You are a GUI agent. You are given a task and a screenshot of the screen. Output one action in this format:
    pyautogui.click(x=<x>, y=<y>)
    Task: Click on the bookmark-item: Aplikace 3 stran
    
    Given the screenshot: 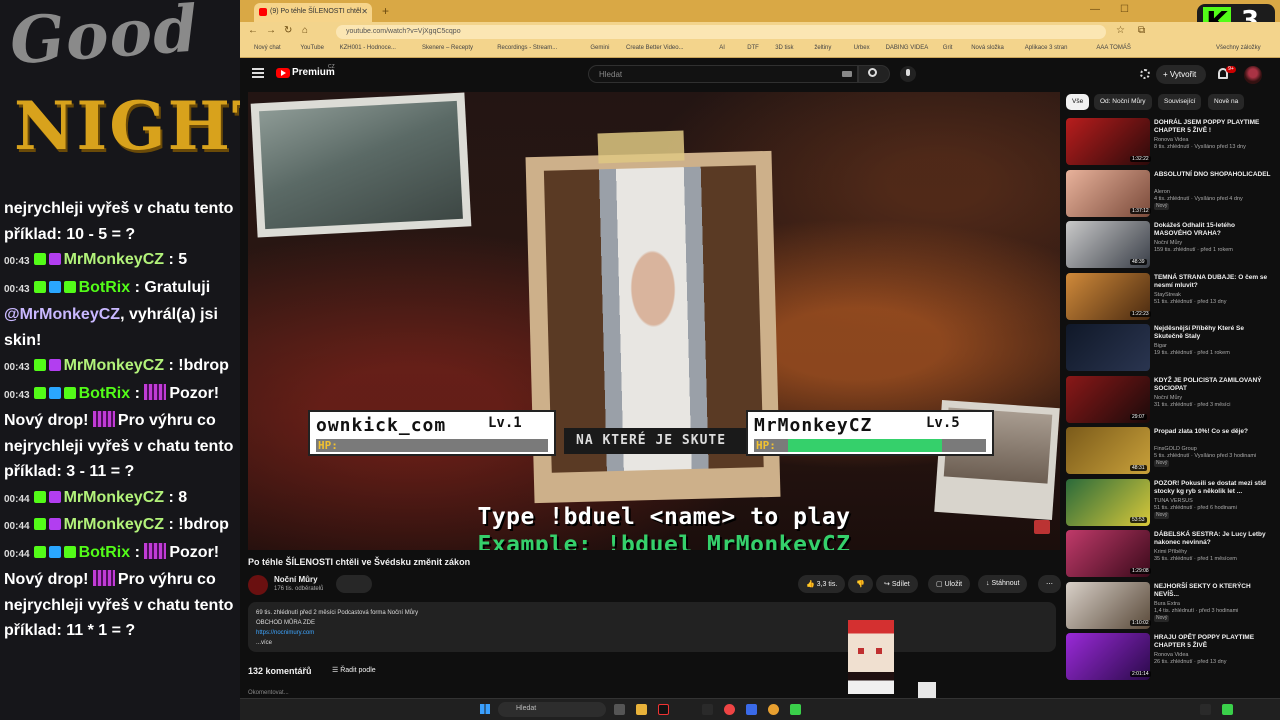 What is the action you would take?
    pyautogui.click(x=1046, y=48)
    